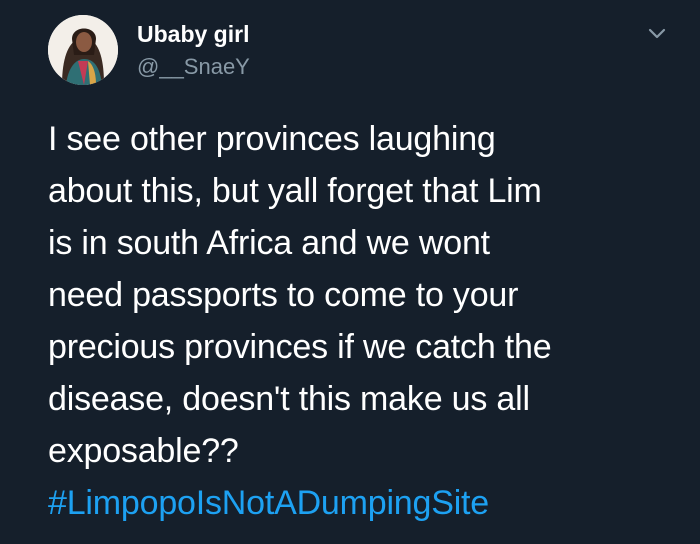 The height and width of the screenshot is (544, 700). What do you see at coordinates (295, 191) in the screenshot?
I see `tweet-text-line: about this, but yall forget that Lim` at bounding box center [295, 191].